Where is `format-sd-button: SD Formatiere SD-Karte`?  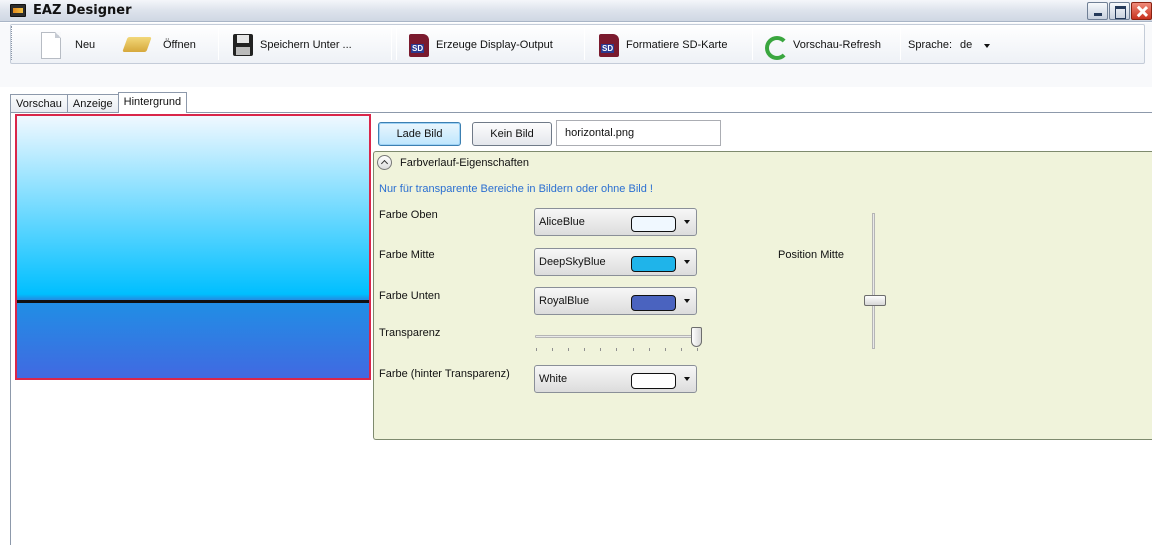 format-sd-button: SD Formatiere SD-Karte is located at coordinates (663, 45).